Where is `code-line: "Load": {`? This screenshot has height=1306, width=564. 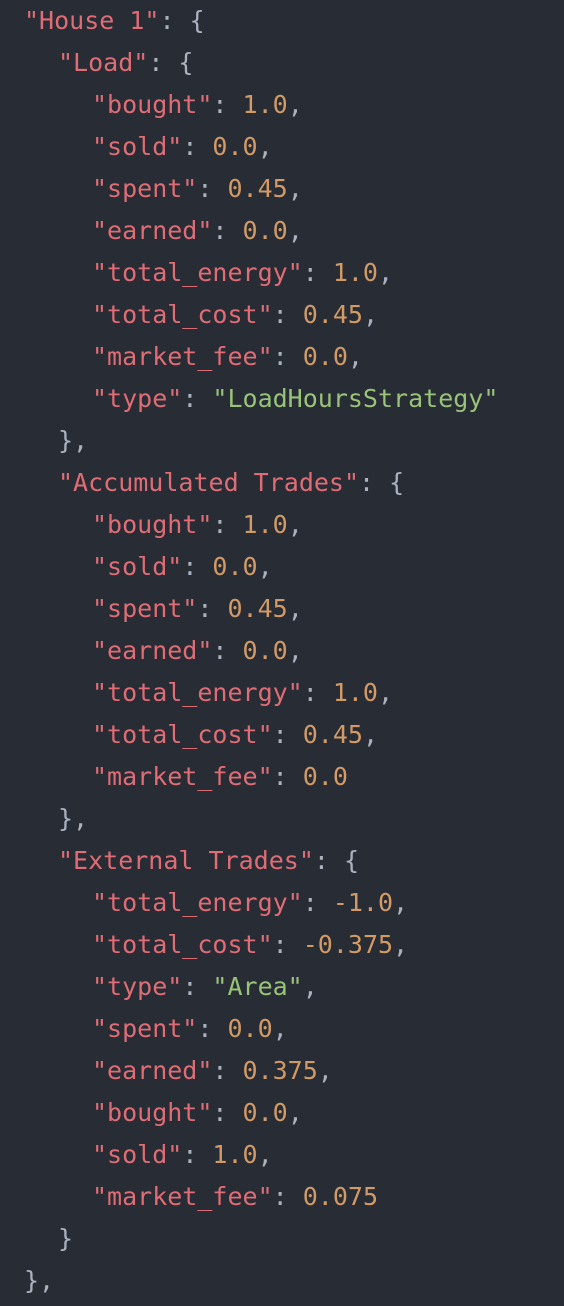
code-line: "Load": { is located at coordinates (125, 63).